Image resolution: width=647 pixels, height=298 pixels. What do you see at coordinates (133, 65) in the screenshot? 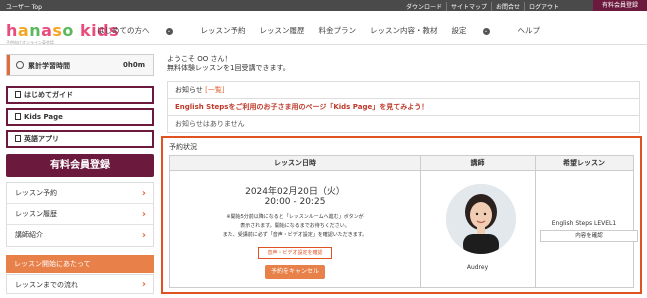
I see `study-time-value: 0h0m` at bounding box center [133, 65].